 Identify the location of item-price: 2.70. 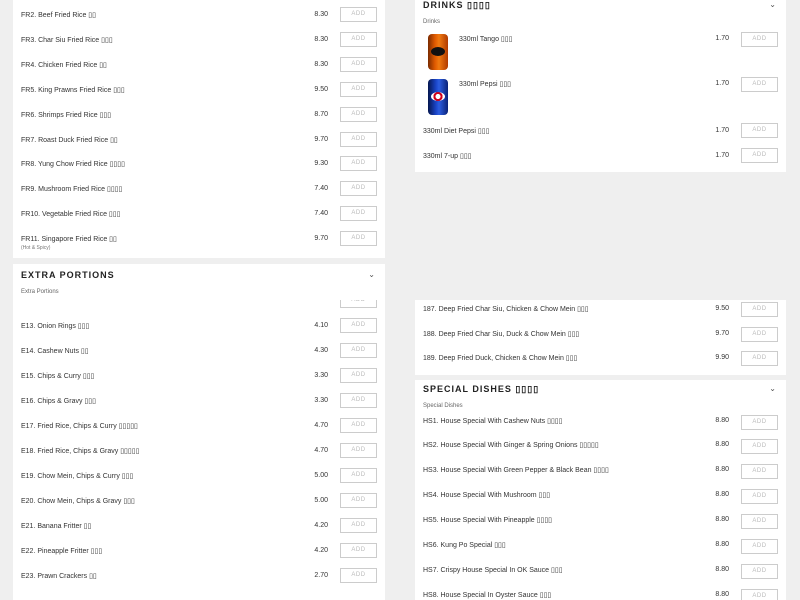
(321, 575).